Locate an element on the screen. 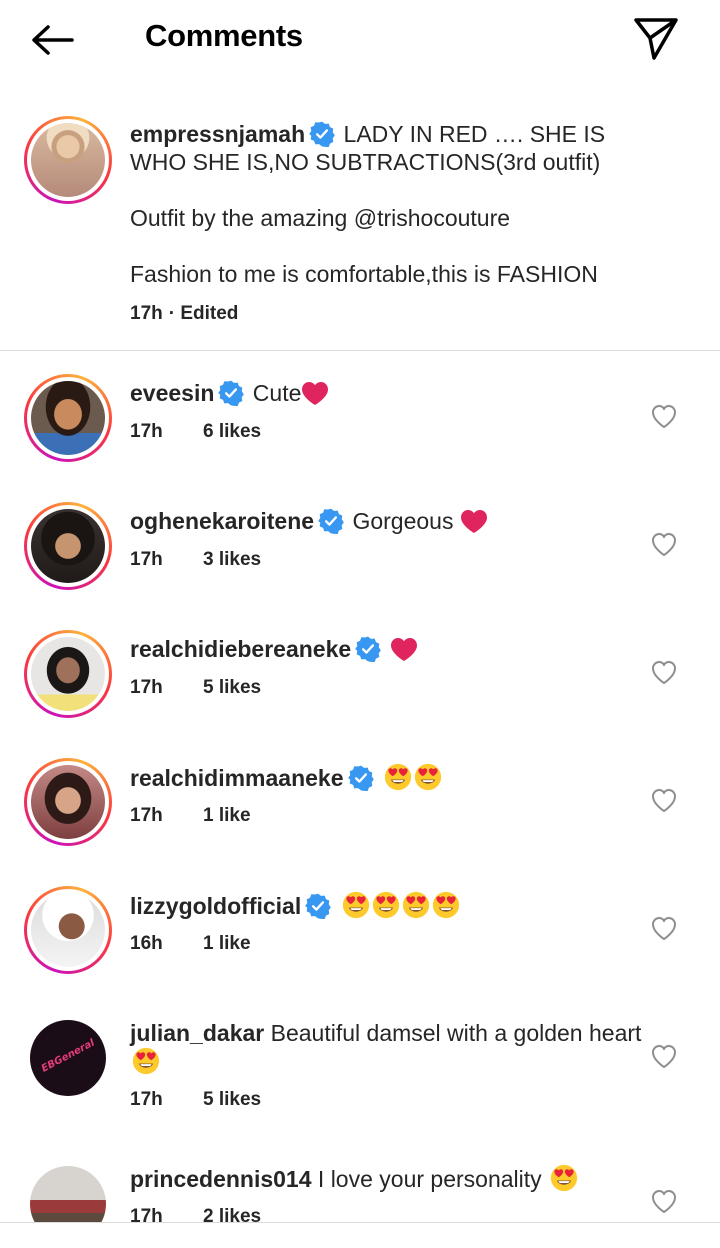  caption-edited: · Edited is located at coordinates (203, 313).